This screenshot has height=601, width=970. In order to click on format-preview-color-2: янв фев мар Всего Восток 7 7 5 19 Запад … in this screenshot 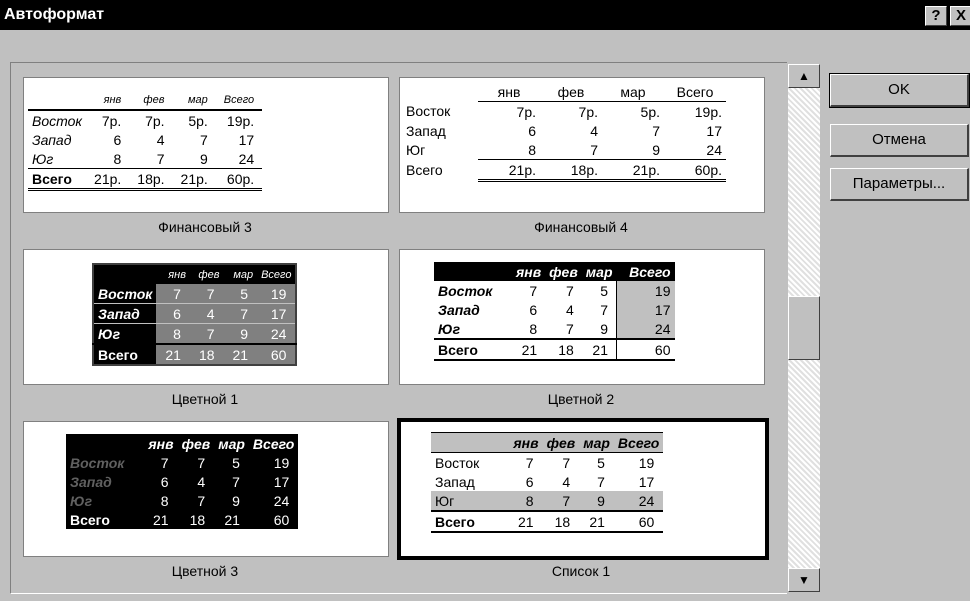, I will do `click(582, 317)`.